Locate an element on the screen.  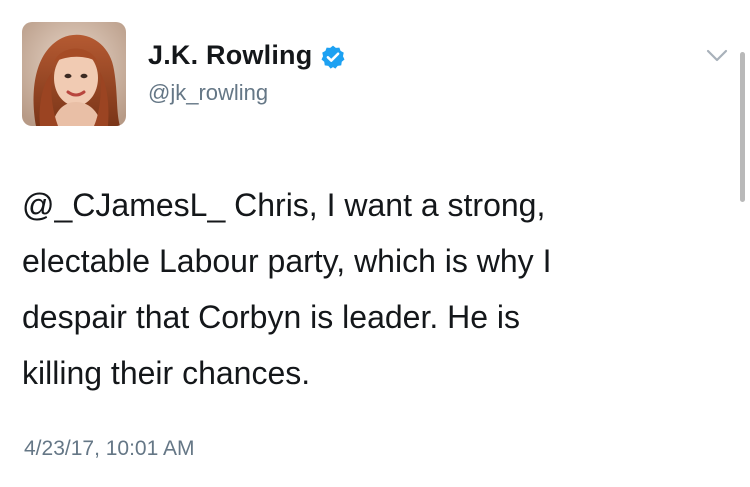
scrollbar is located at coordinates (742, 127).